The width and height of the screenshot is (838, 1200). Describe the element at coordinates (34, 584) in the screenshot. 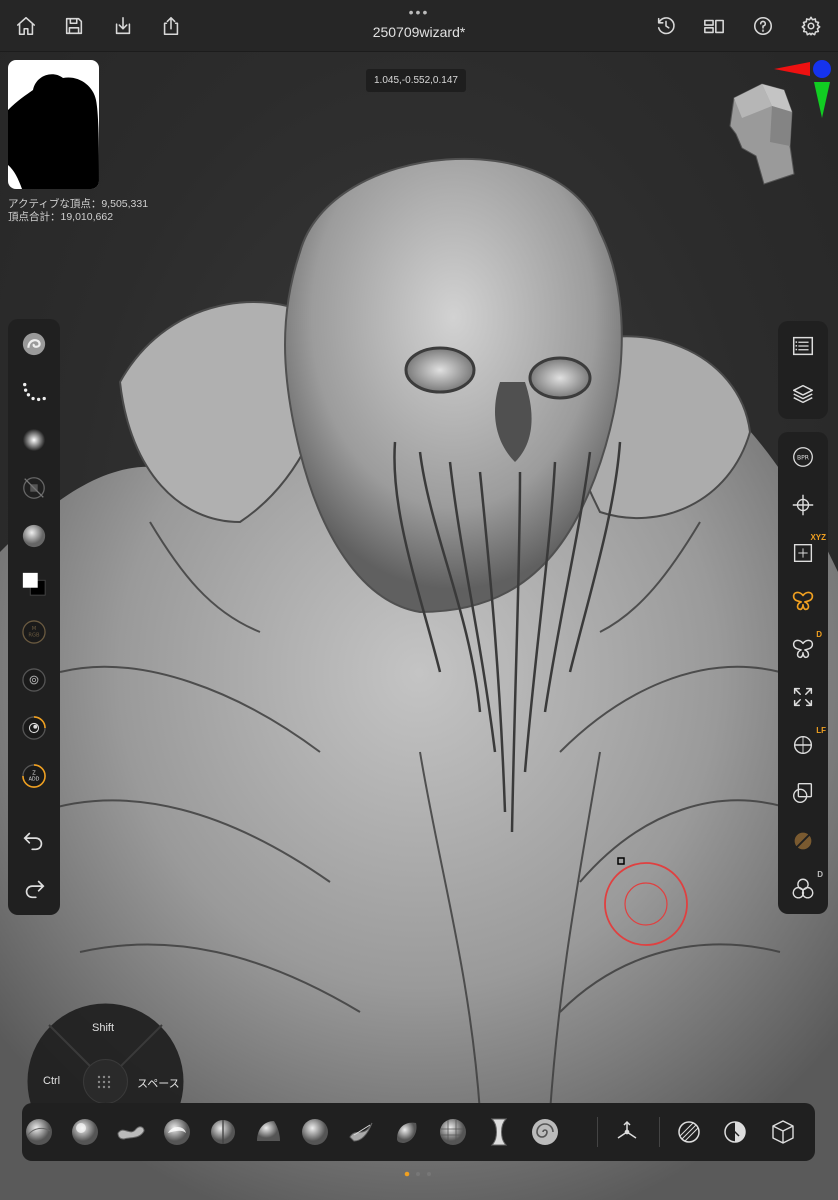

I see `color-swatch-icon` at that location.